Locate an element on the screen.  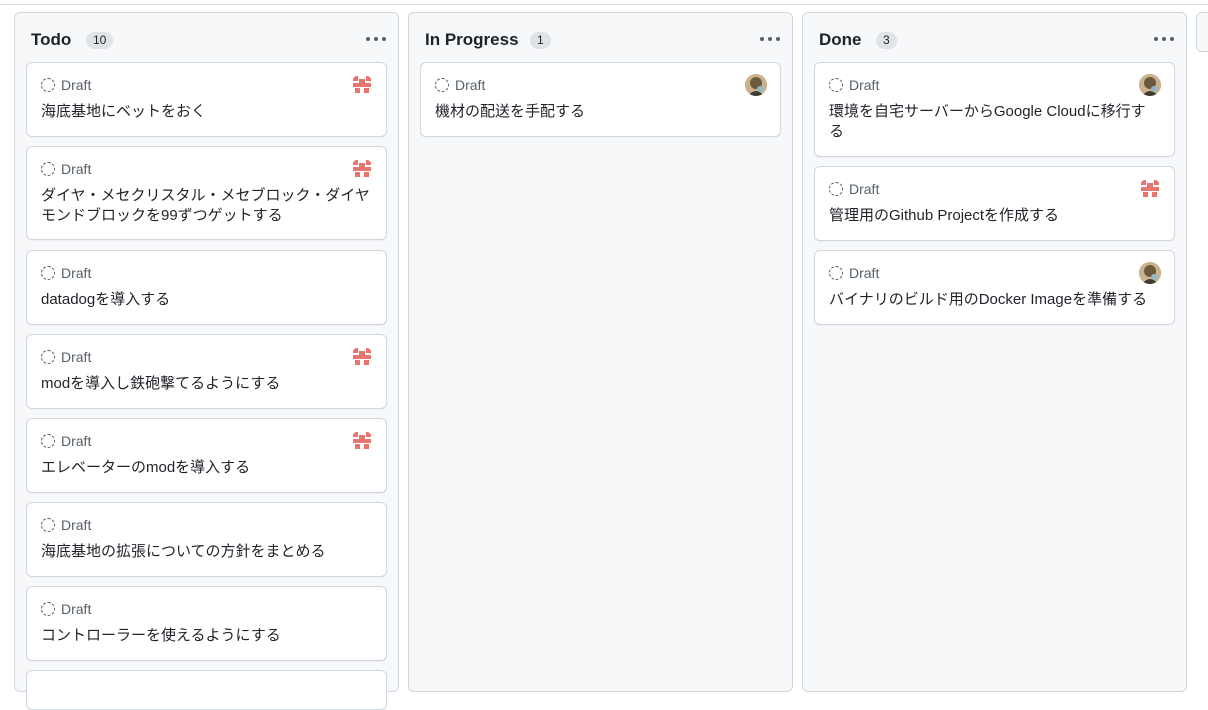
card: Draft 環境を自宅サーバーからGoogle Cloudに移行する is located at coordinates (994, 109).